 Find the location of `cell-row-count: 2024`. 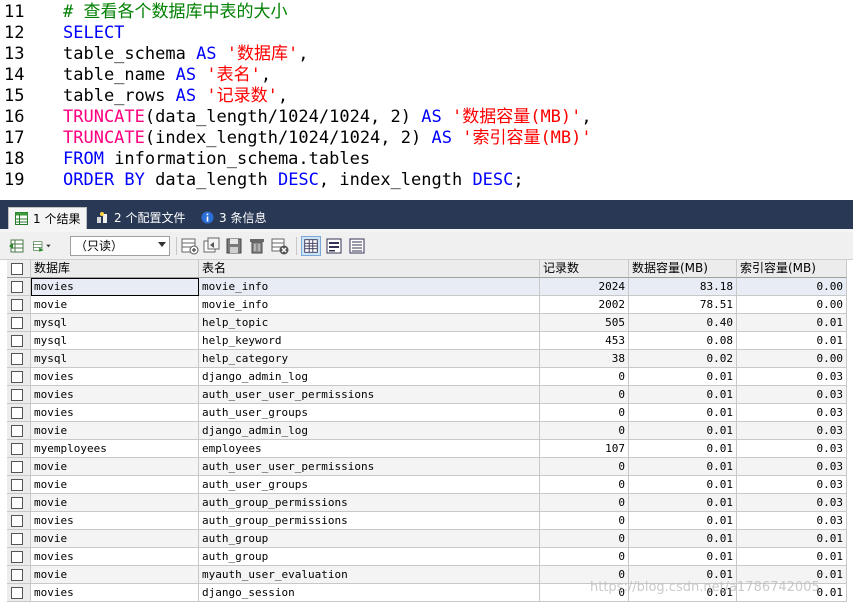

cell-row-count: 2024 is located at coordinates (584, 287).